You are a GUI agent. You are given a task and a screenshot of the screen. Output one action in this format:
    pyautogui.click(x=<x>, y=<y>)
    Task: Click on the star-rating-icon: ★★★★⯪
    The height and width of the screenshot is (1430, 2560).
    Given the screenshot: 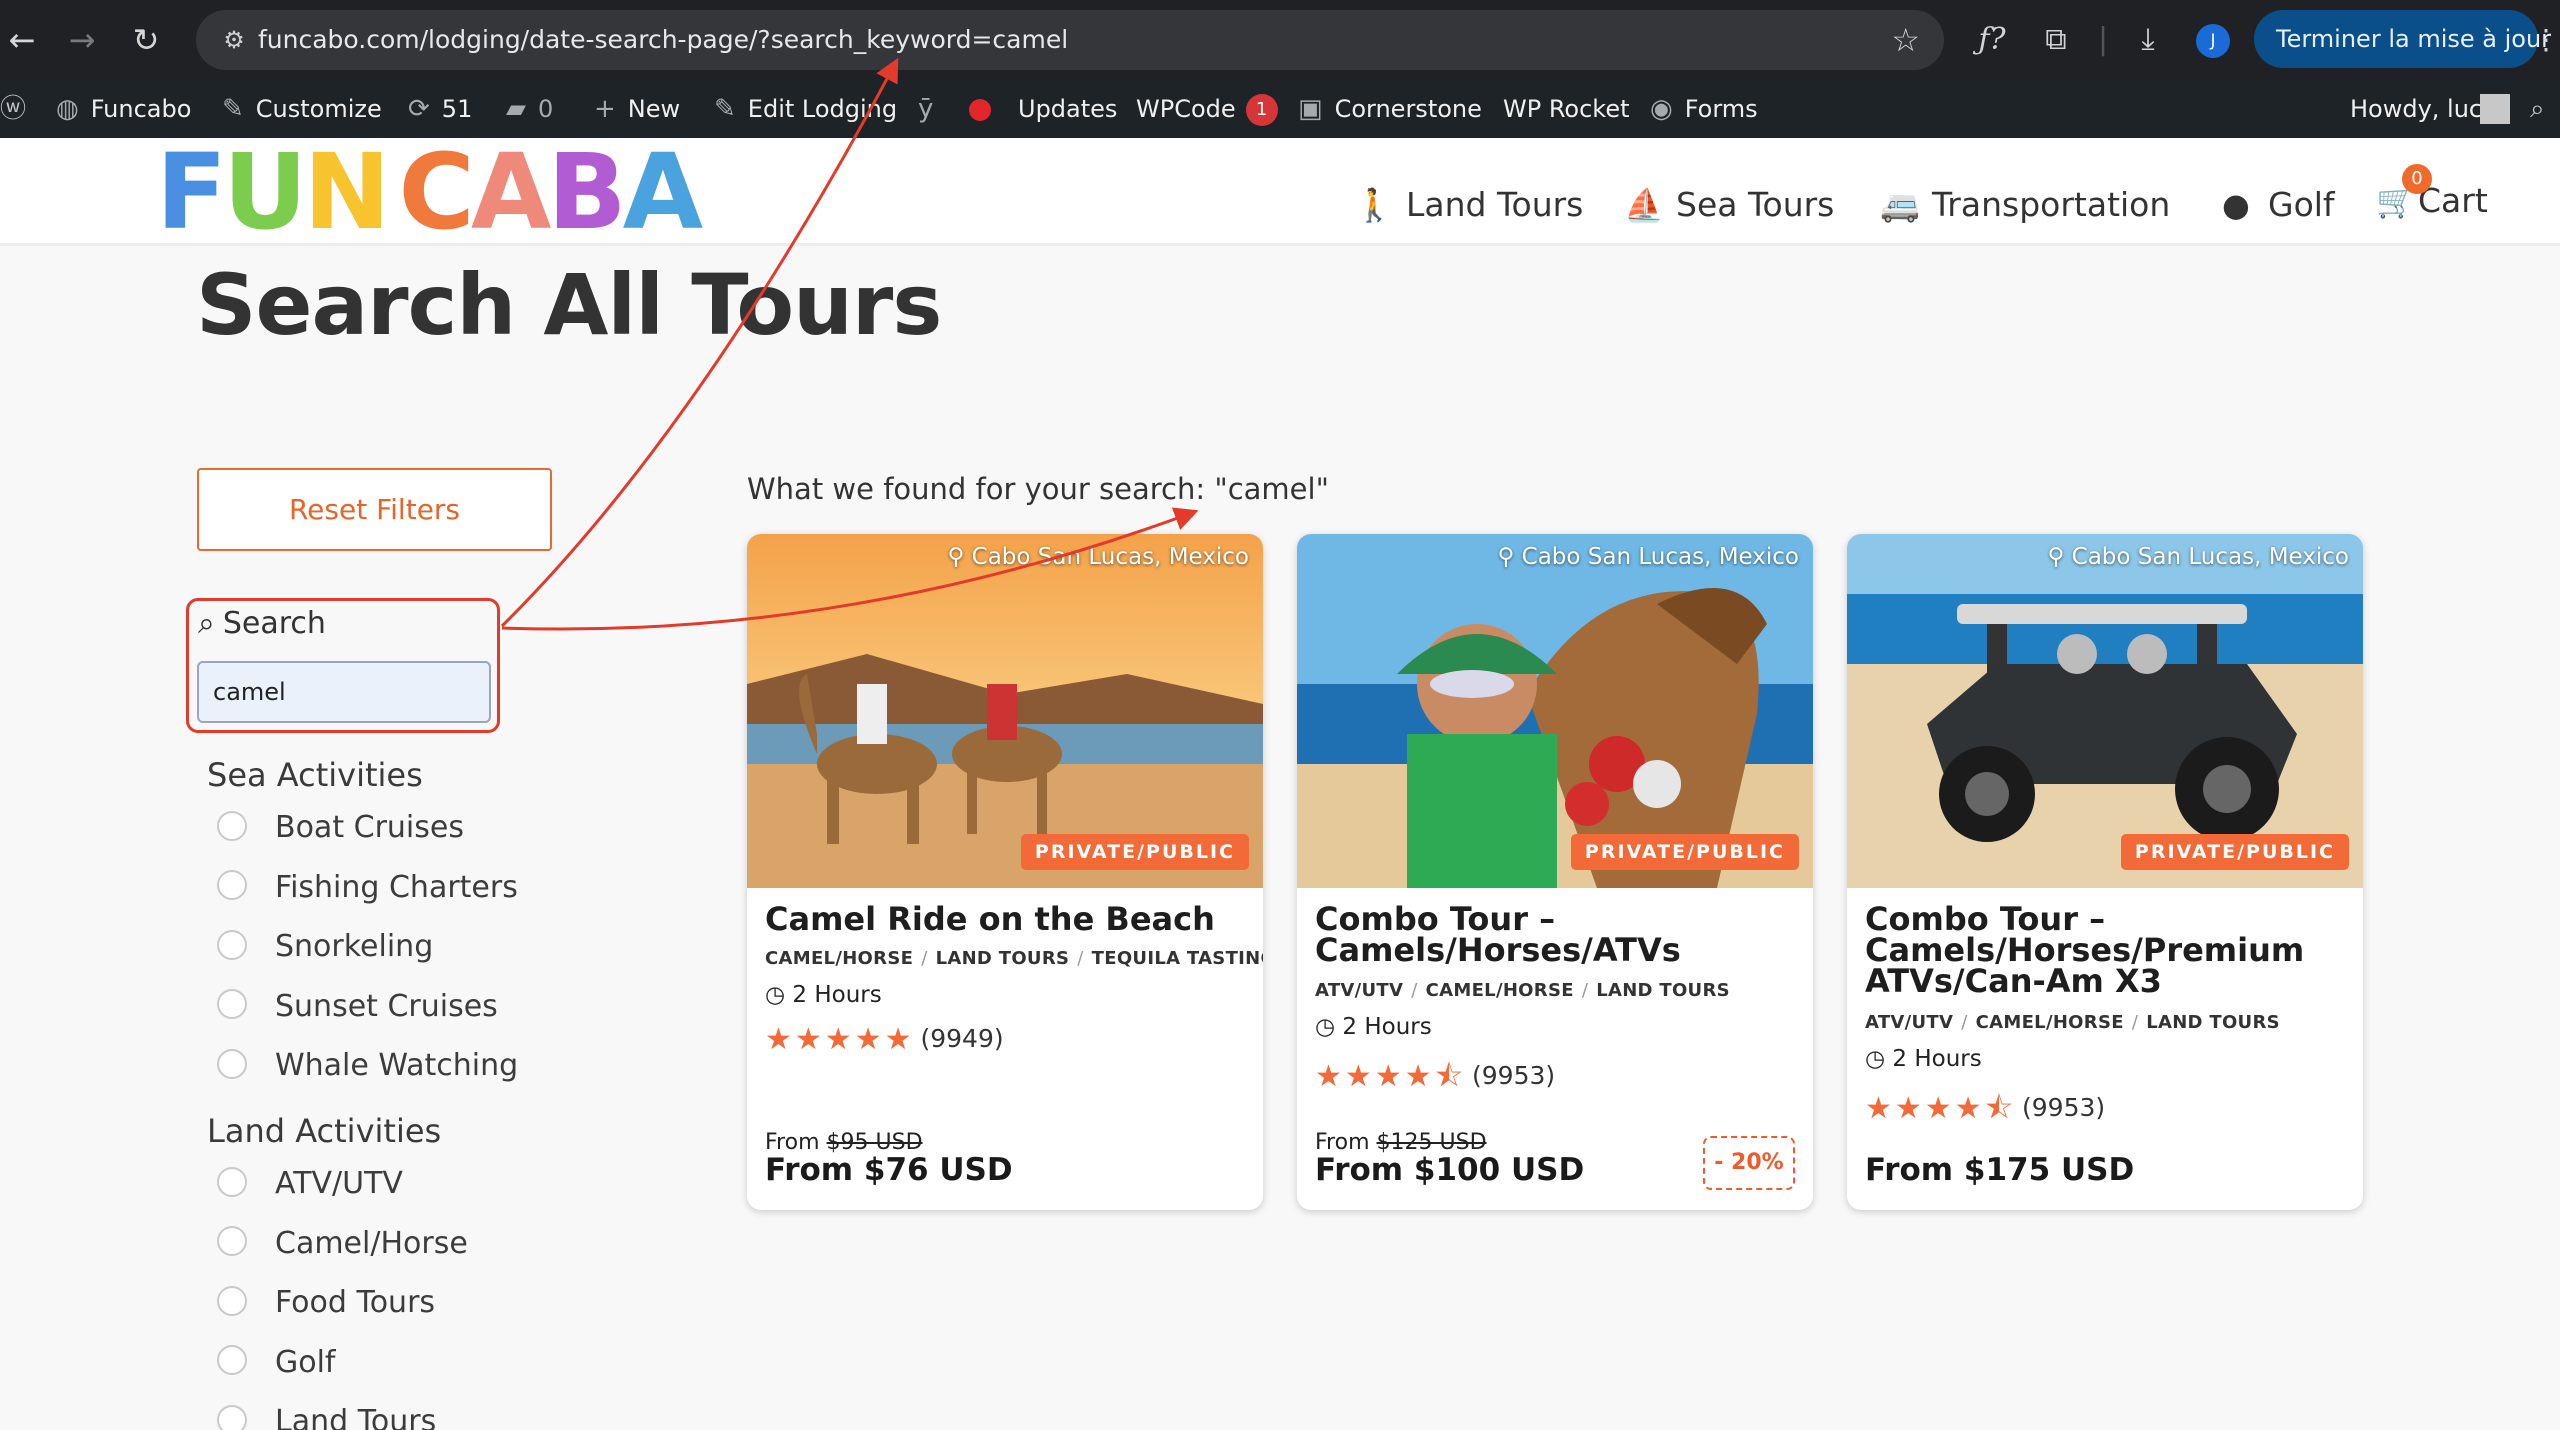 What is the action you would take?
    pyautogui.click(x=1390, y=1076)
    